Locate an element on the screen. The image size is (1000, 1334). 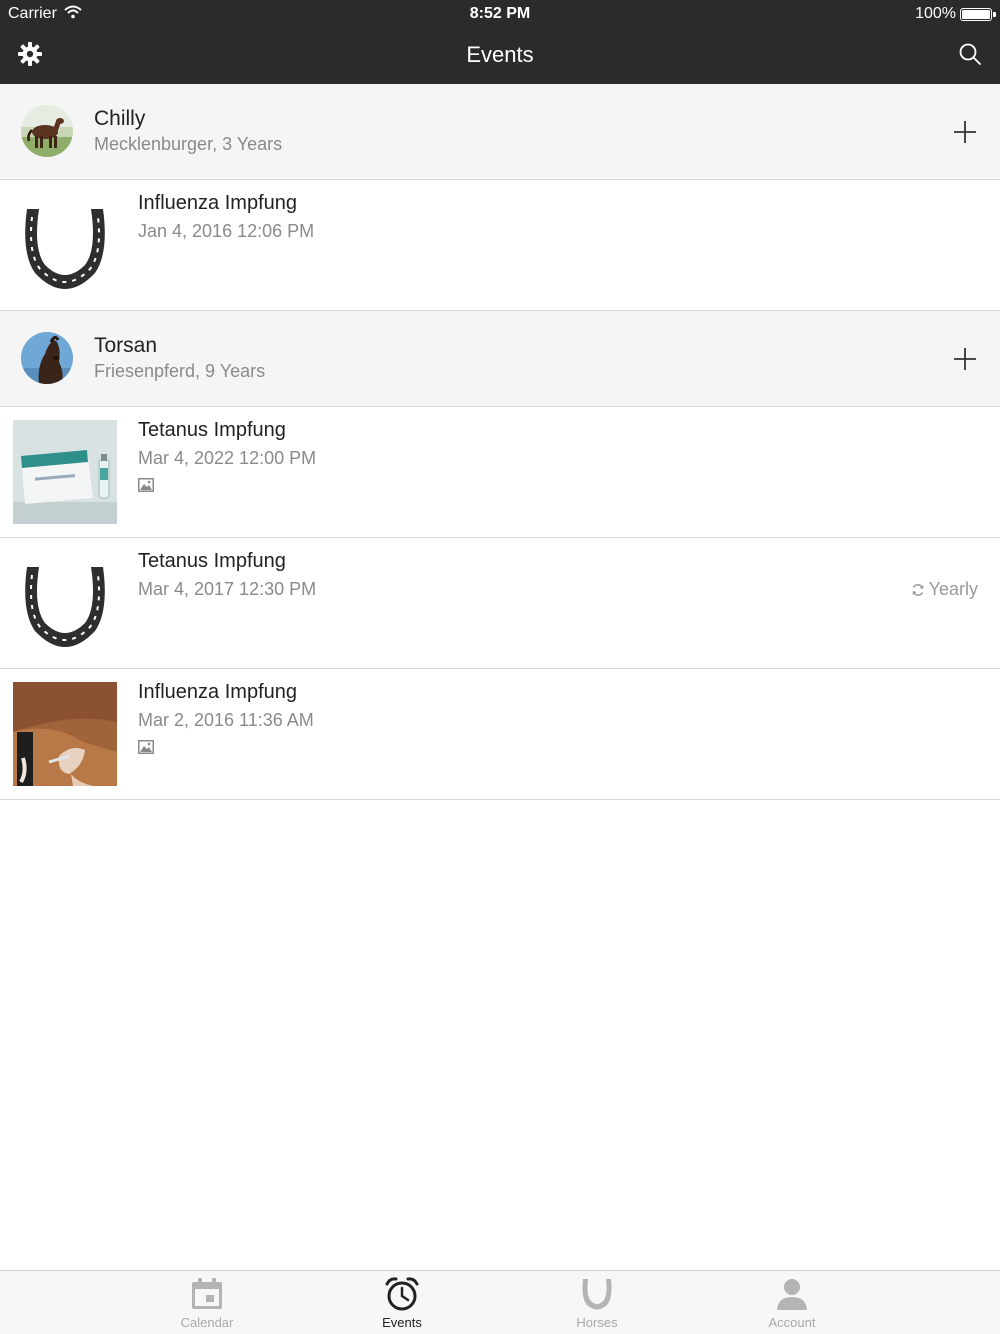
person-icon is located at coordinates (792, 1294).